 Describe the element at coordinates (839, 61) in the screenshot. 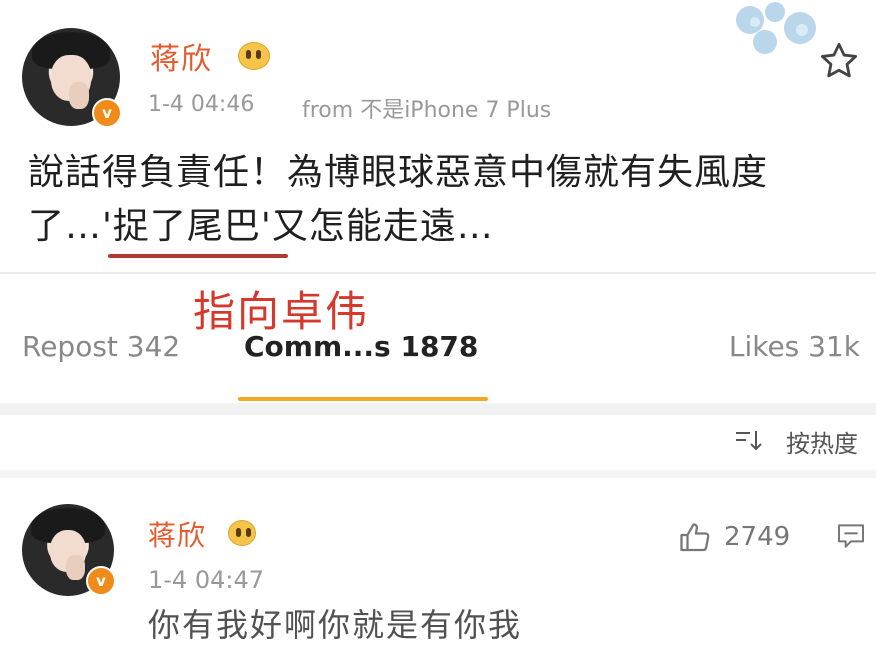

I see `star-icon` at that location.